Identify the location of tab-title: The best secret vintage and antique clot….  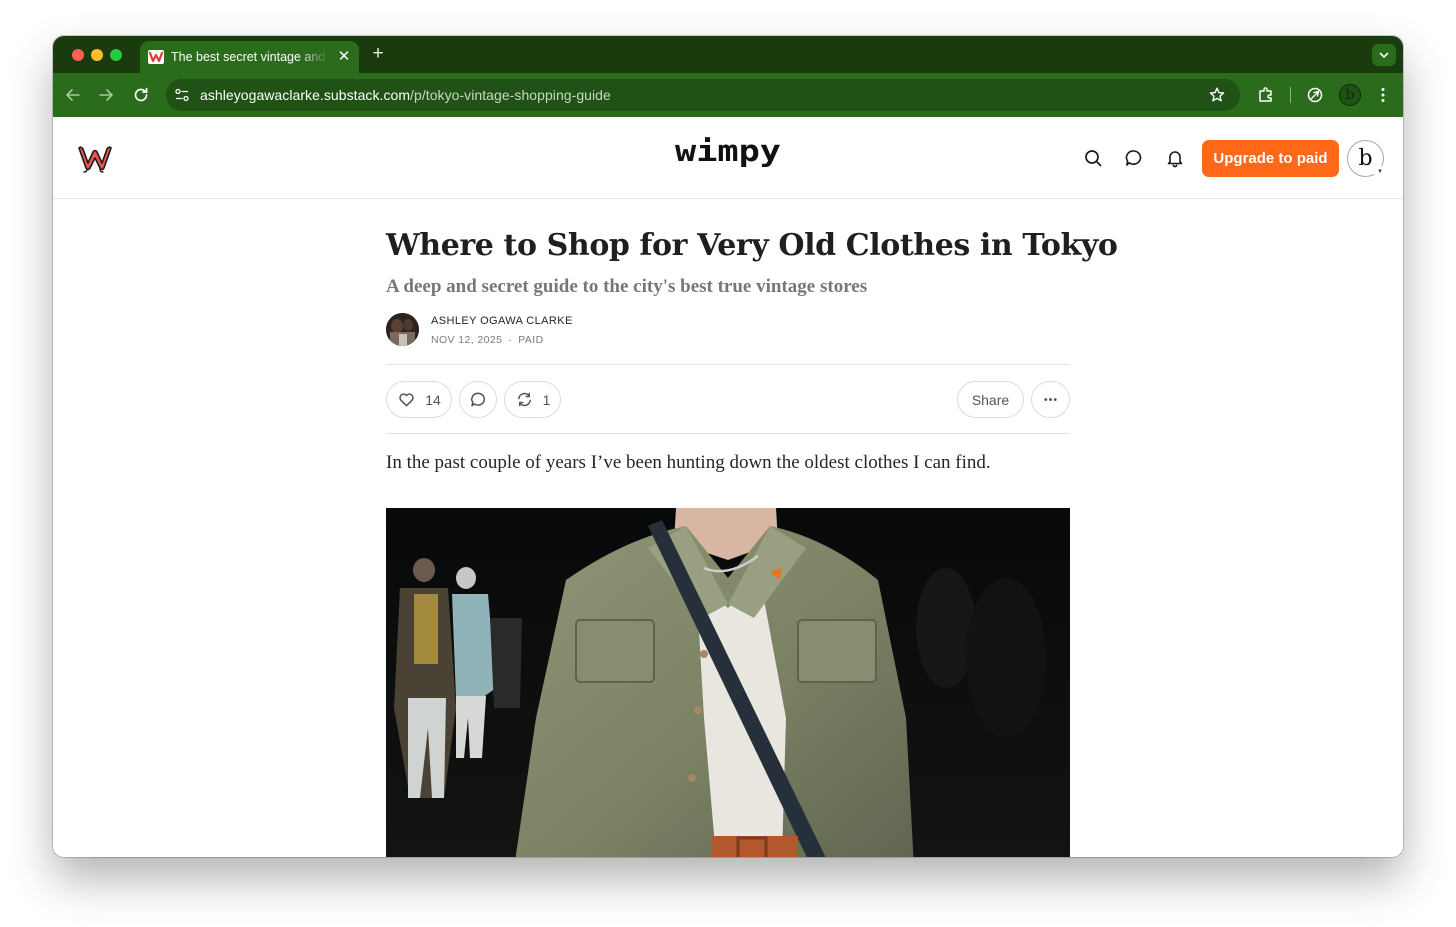
(250, 57).